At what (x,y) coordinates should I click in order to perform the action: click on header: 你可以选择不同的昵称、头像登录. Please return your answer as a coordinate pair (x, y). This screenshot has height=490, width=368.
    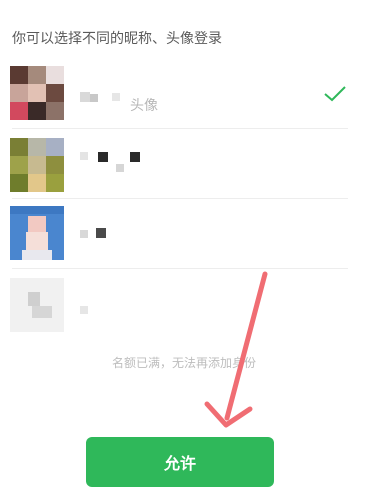
    Looking at the image, I should click on (184, 29).